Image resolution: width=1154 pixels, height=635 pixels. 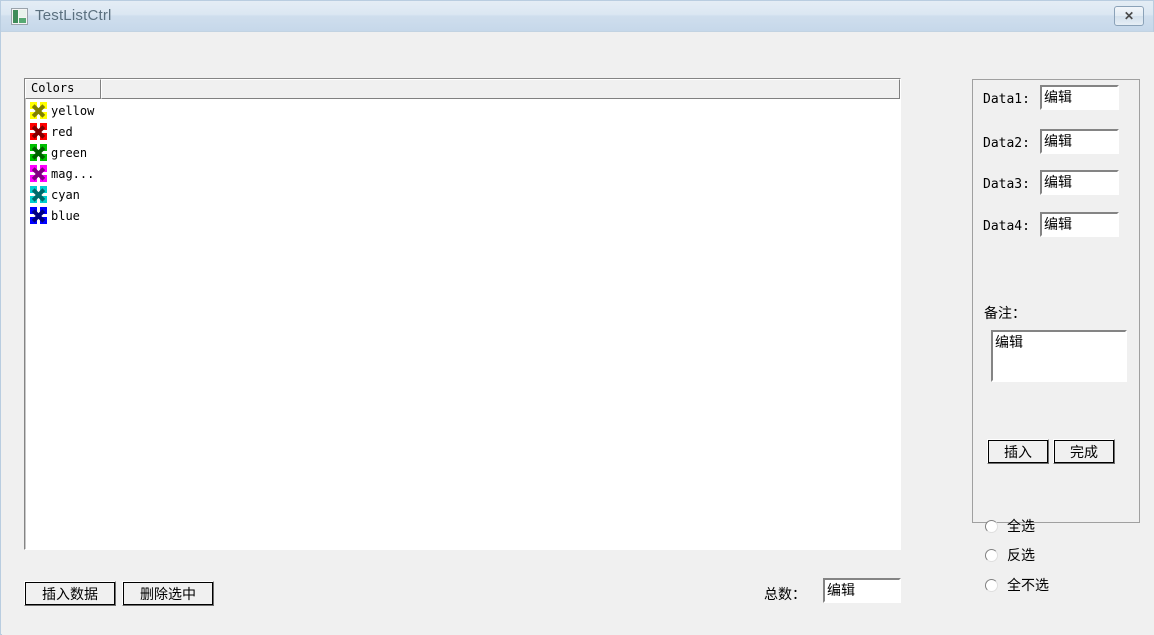 What do you see at coordinates (70, 593) in the screenshot?
I see `insert-data-button: 插入数据` at bounding box center [70, 593].